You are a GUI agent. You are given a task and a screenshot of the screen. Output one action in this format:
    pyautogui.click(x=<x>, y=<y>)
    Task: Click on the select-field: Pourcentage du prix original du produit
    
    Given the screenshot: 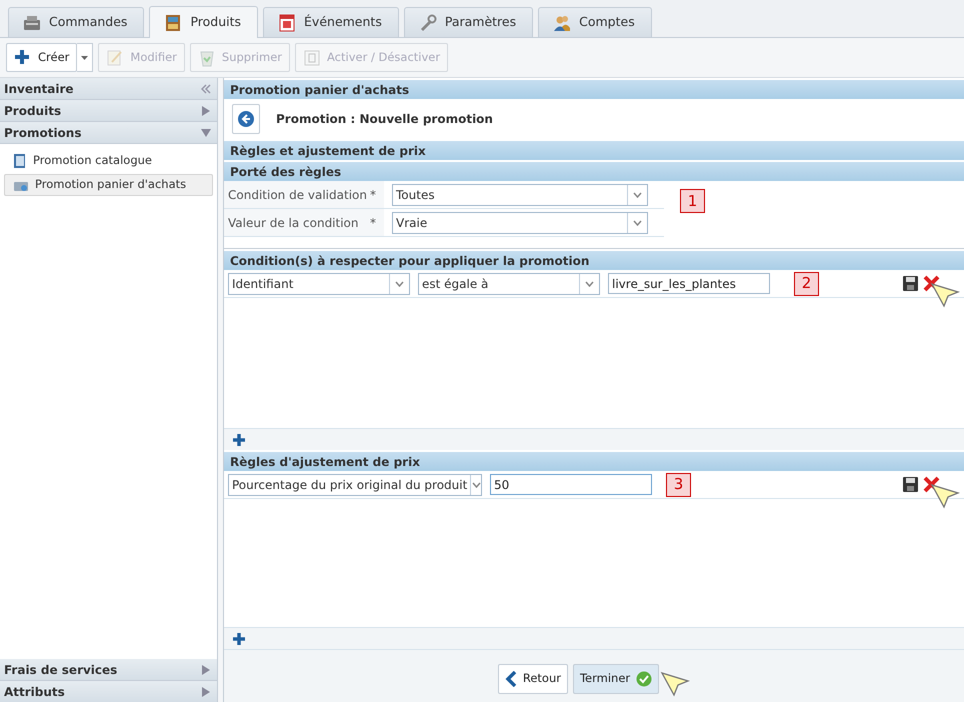 What is the action you would take?
    pyautogui.click(x=355, y=485)
    